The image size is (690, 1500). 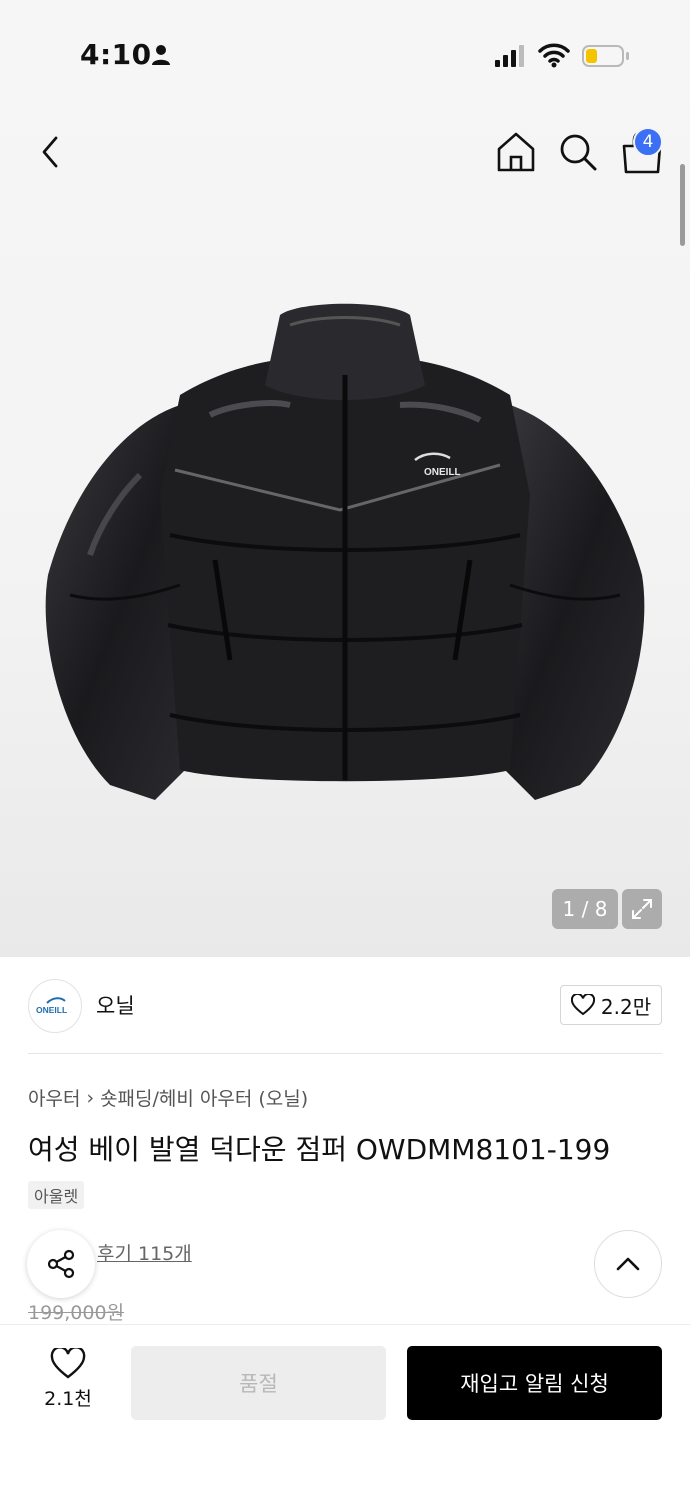 I want to click on oneill-logo-icon: ONEILL, so click(x=51, y=1006).